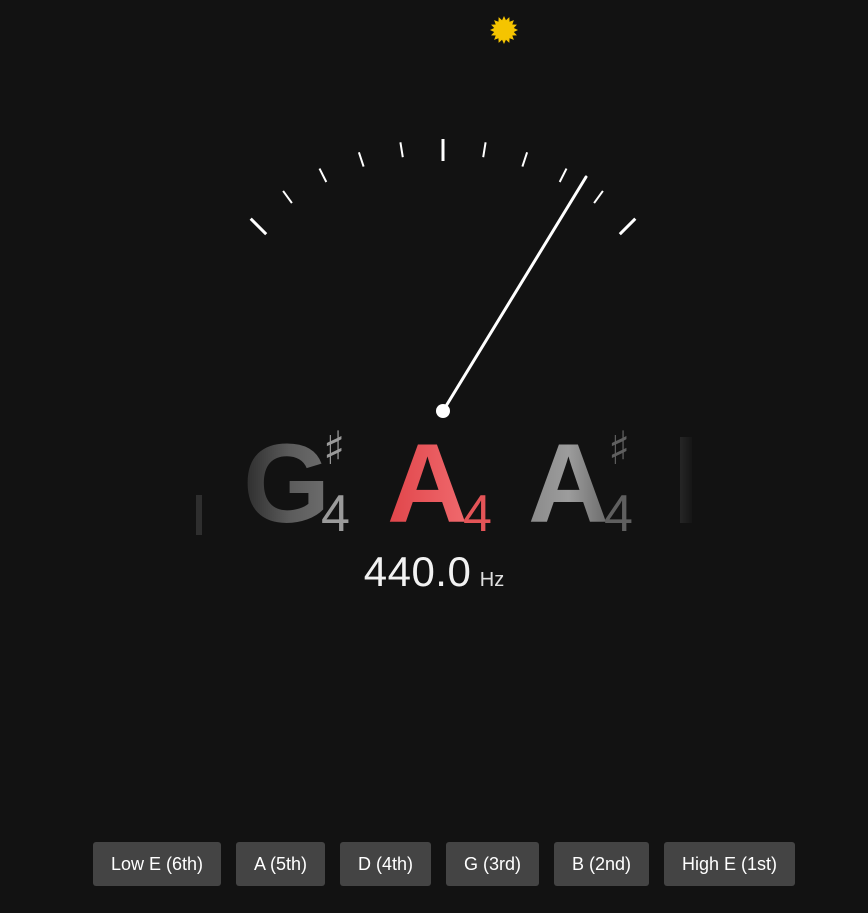 This screenshot has width=868, height=913. What do you see at coordinates (385, 864) in the screenshot?
I see `string-button-d: D (4th)` at bounding box center [385, 864].